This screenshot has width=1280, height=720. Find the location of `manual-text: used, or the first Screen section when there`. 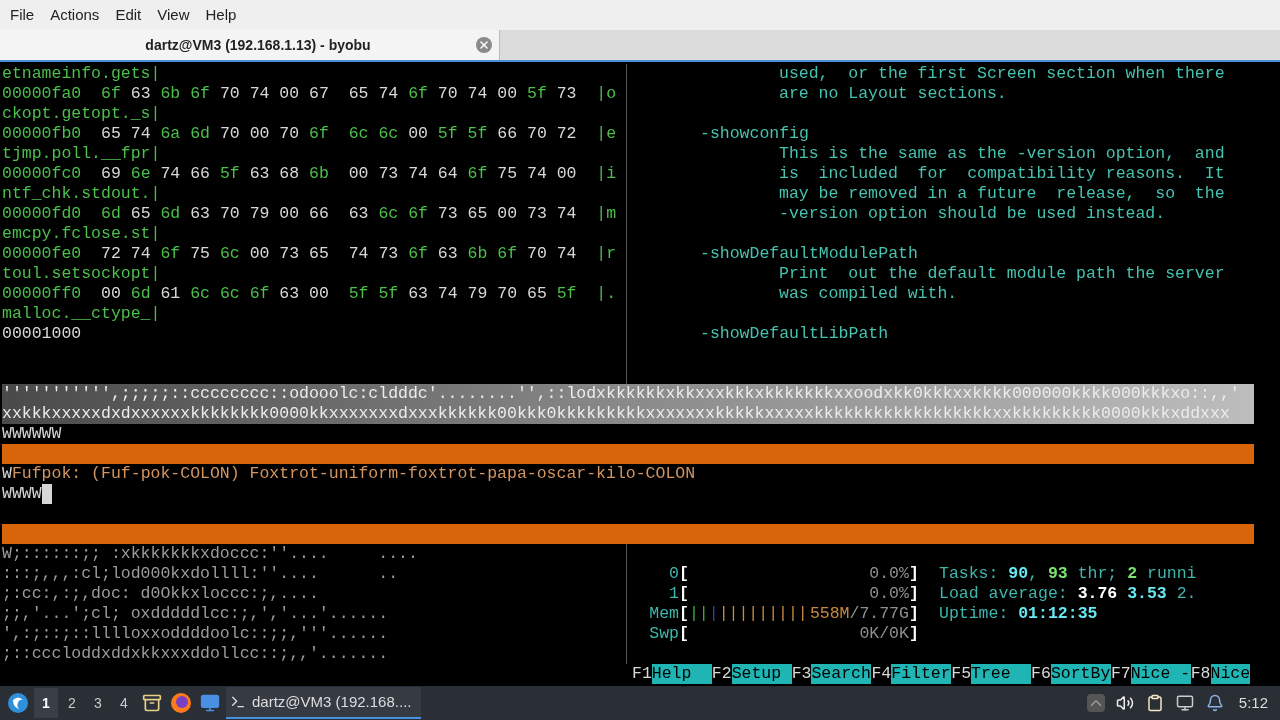

manual-text: used, or the first Screen section when there is located at coordinates (1002, 73).